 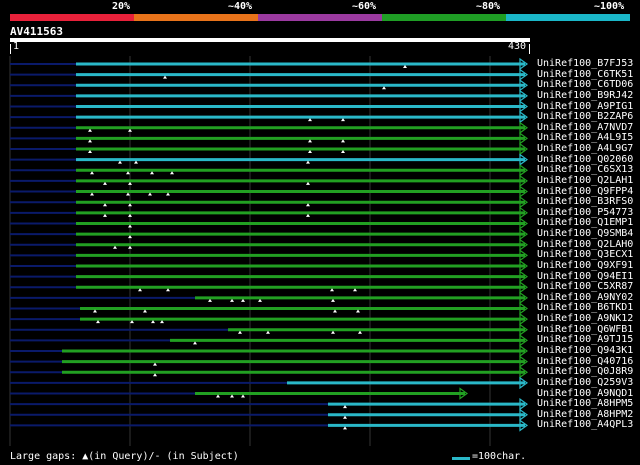 I want to click on hit-label: UniRef100_A8HPM5, so click(x=585, y=403).